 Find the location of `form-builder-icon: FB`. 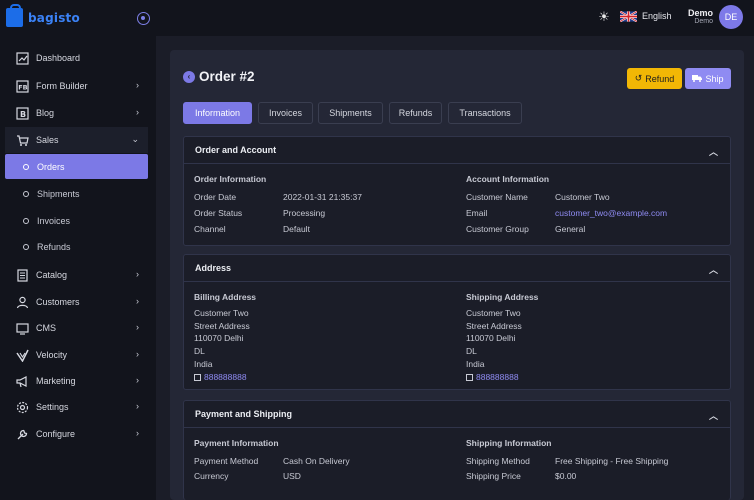

form-builder-icon: FB is located at coordinates (22, 86).